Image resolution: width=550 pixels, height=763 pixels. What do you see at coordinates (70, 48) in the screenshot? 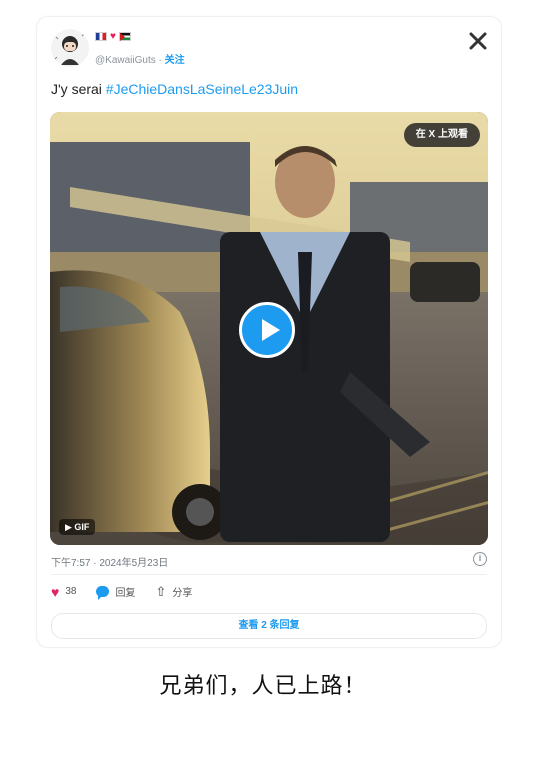
I see `avatar` at bounding box center [70, 48].